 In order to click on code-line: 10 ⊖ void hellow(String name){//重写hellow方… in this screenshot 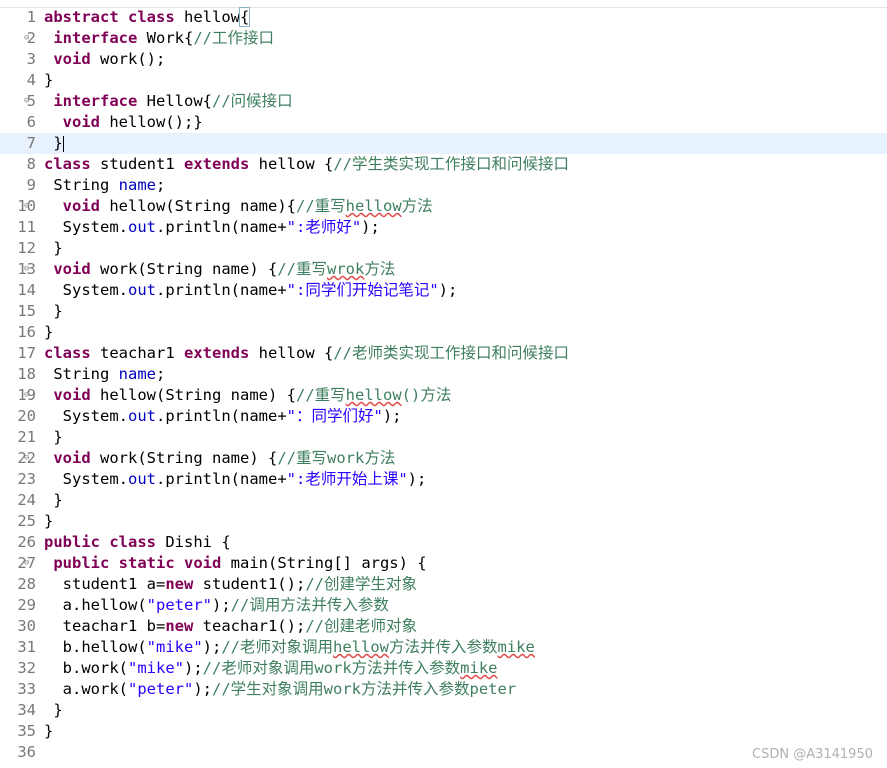, I will do `click(443, 206)`.